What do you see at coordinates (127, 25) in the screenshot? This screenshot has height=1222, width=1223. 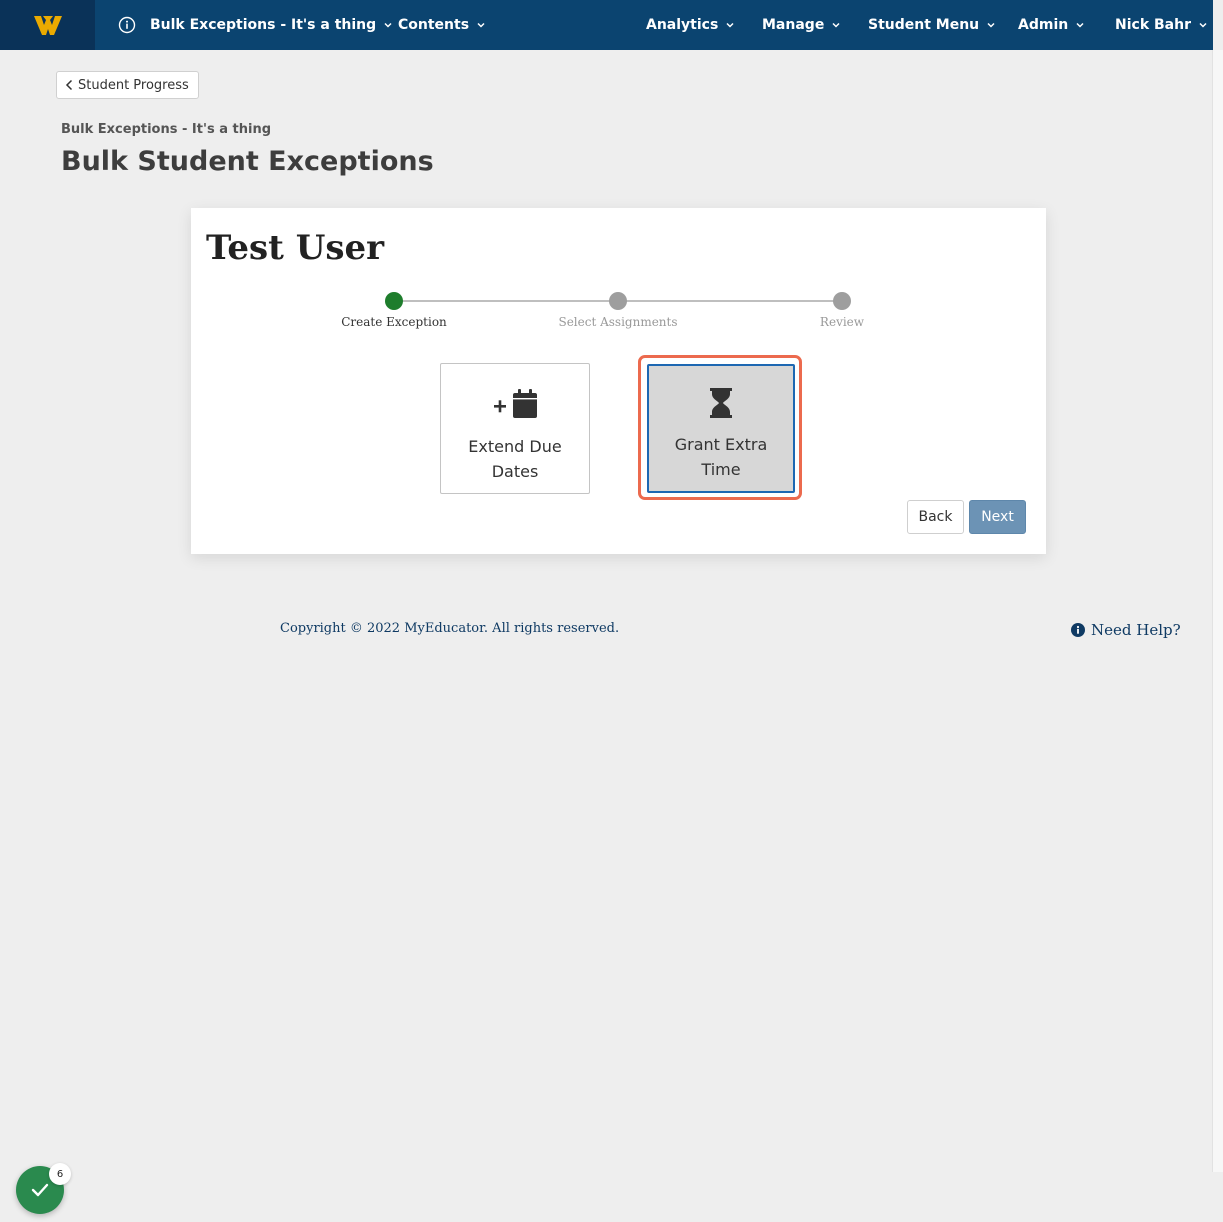 I see `info-icon` at bounding box center [127, 25].